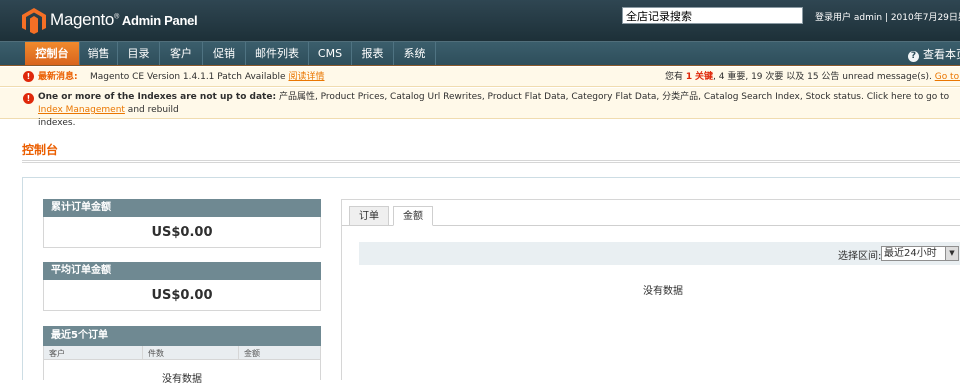  I want to click on goto-messages-link: Go to messa, so click(947, 77).